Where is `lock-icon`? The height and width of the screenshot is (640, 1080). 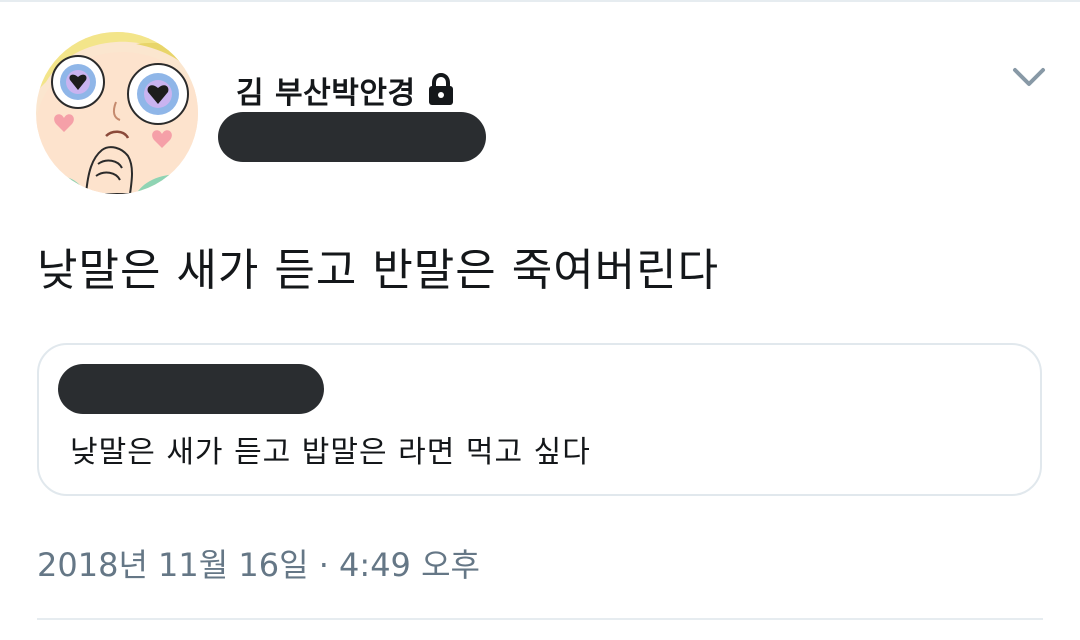
lock-icon is located at coordinates (440, 89).